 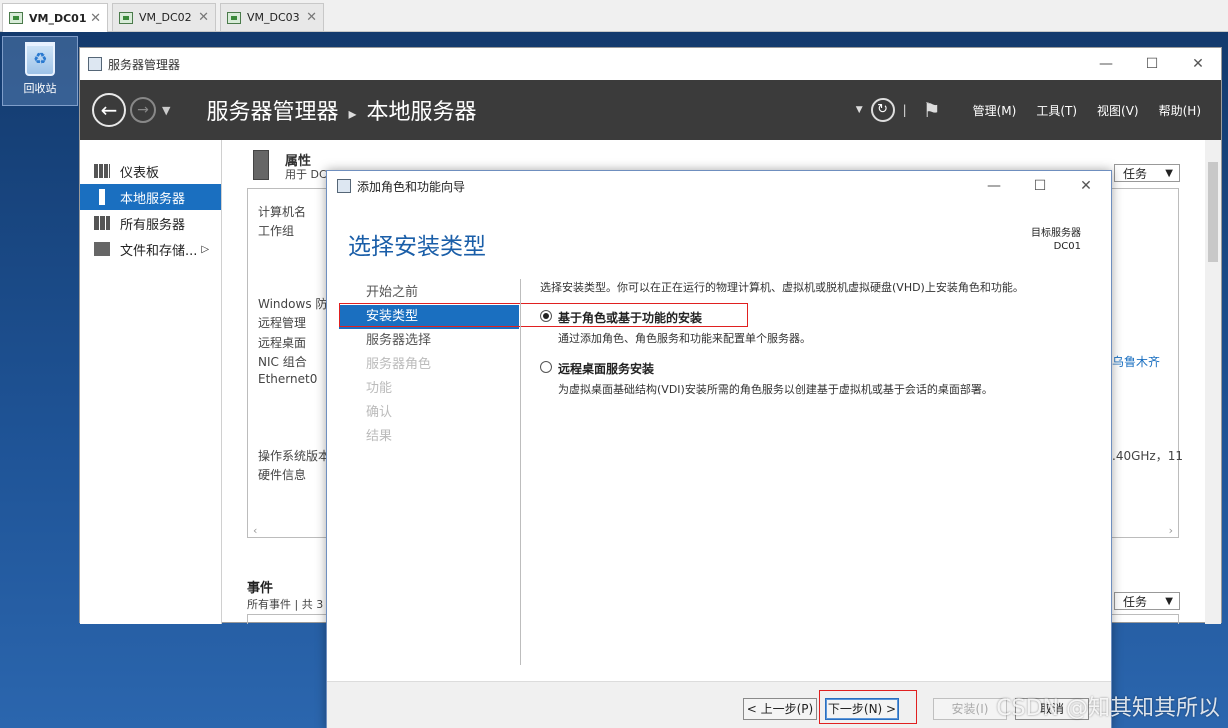 I want to click on vm-tab-dc01: VM_DC01 ✕, so click(x=55, y=17).